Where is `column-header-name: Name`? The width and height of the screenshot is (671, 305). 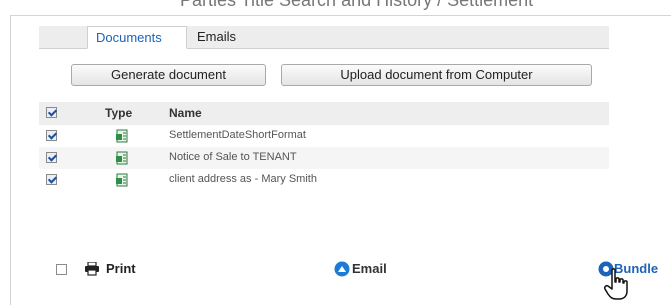
column-header-name: Name is located at coordinates (185, 113).